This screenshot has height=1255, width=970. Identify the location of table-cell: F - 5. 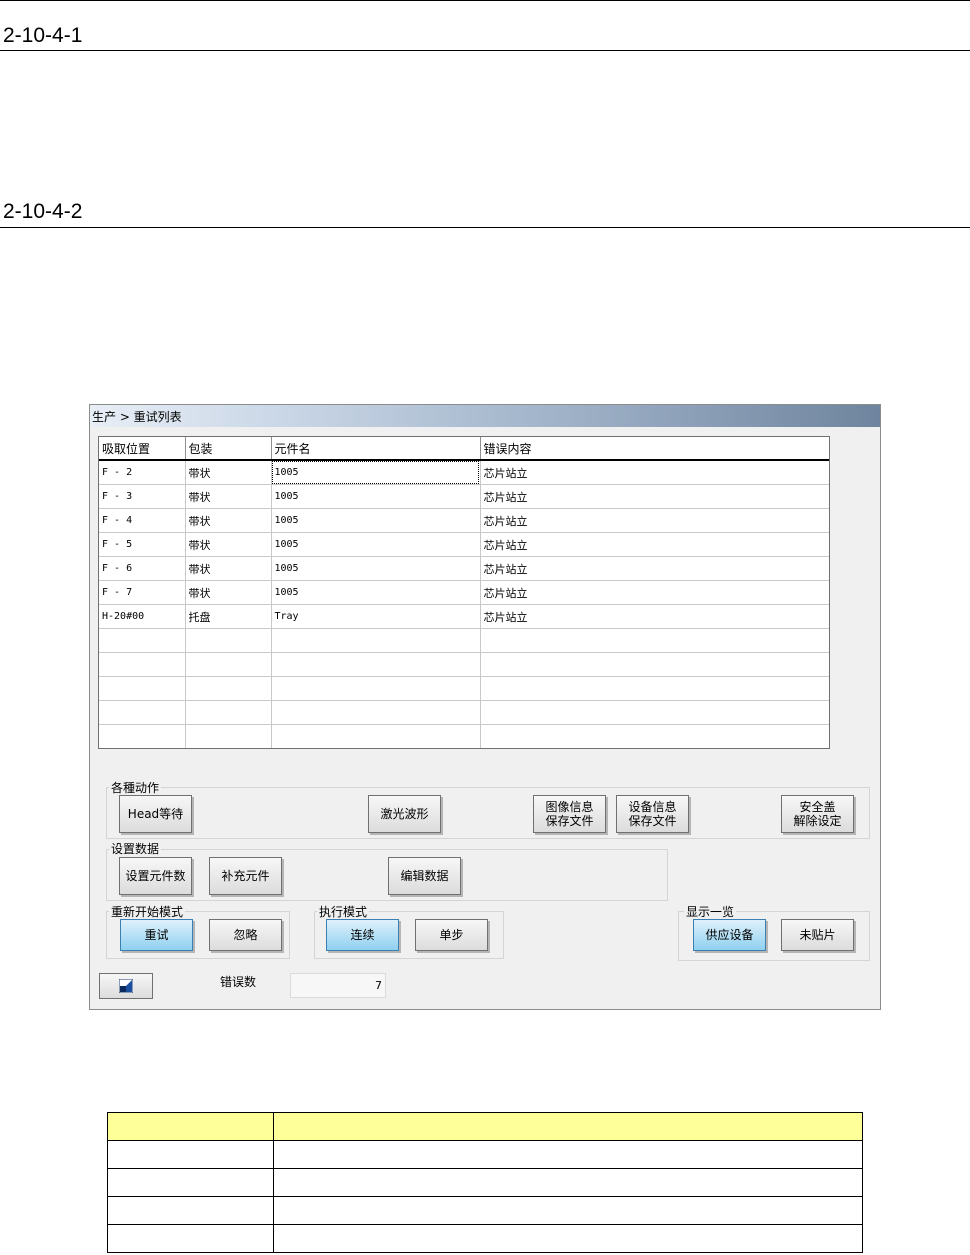
(142, 544).